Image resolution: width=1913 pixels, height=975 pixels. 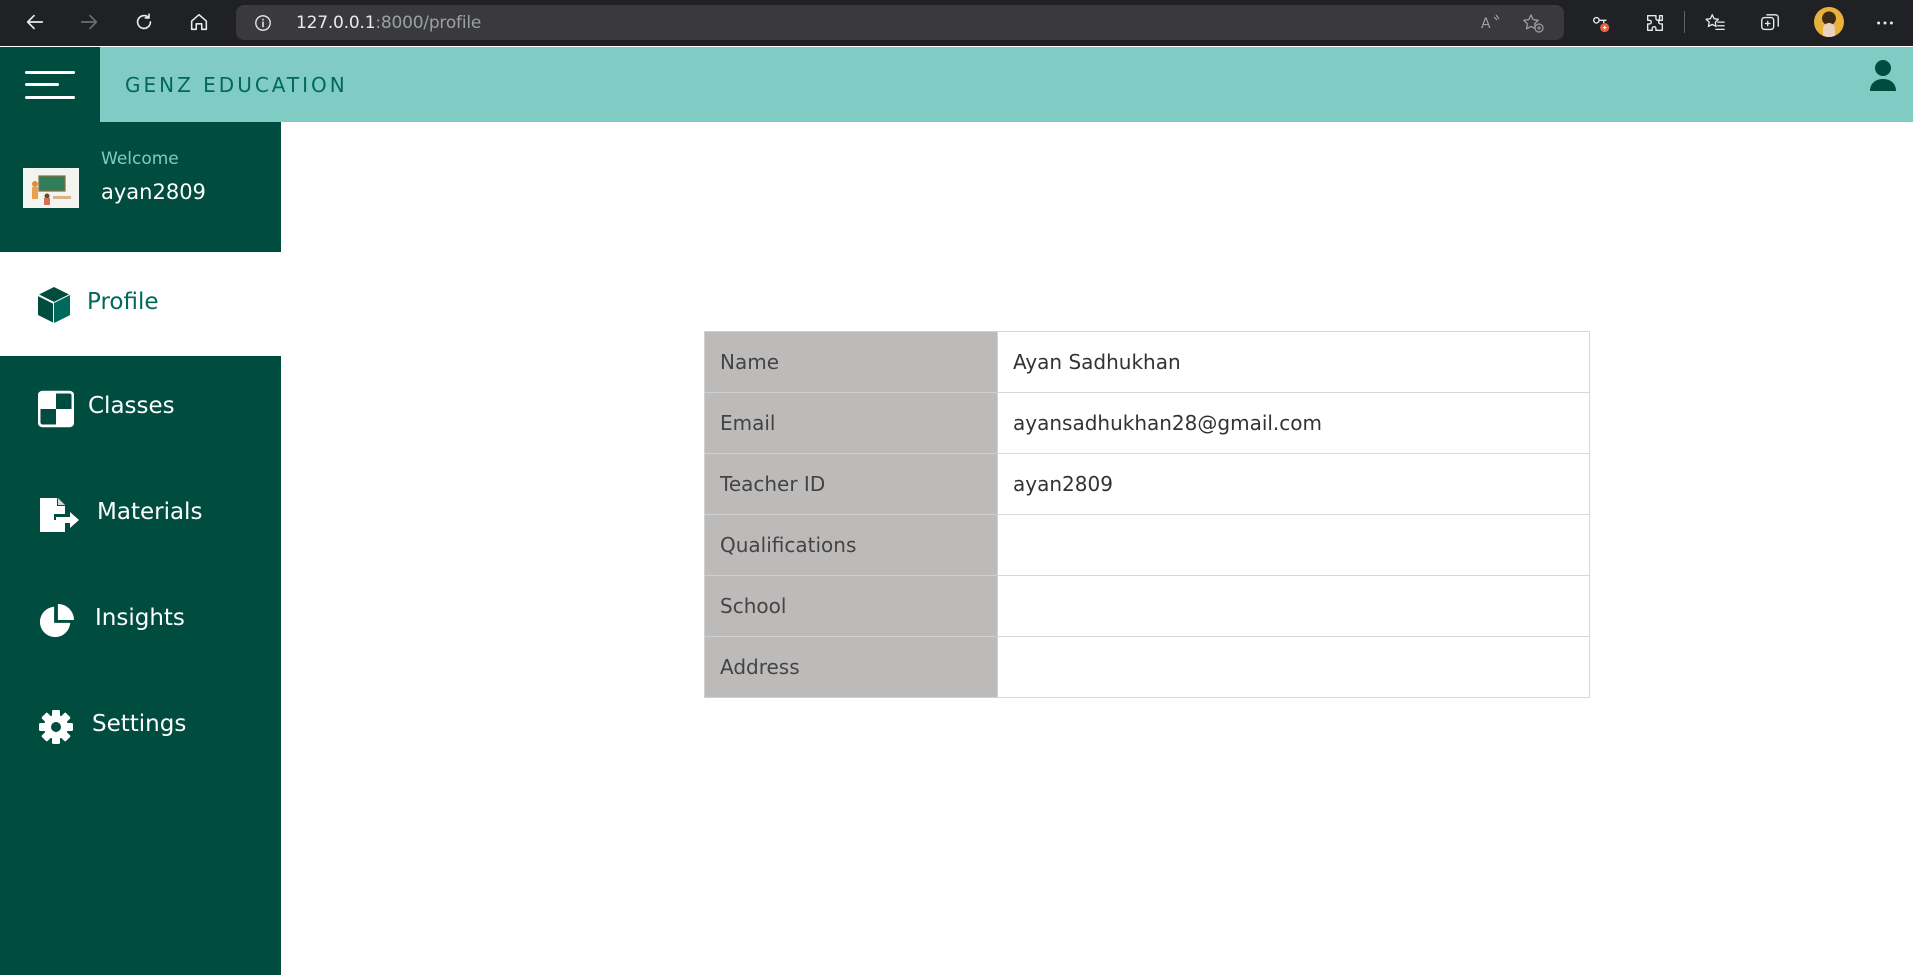 What do you see at coordinates (123, 302) in the screenshot?
I see `sidebar-item-label: Profile` at bounding box center [123, 302].